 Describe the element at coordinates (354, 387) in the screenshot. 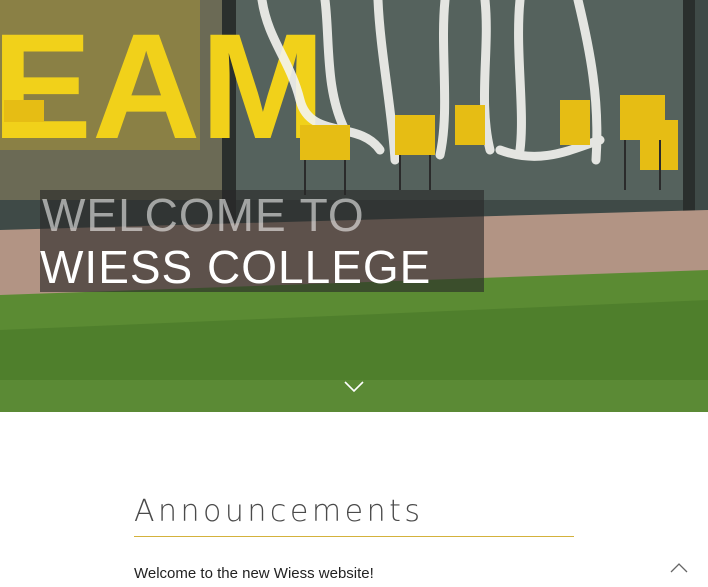

I see `chevron-down-icon` at that location.